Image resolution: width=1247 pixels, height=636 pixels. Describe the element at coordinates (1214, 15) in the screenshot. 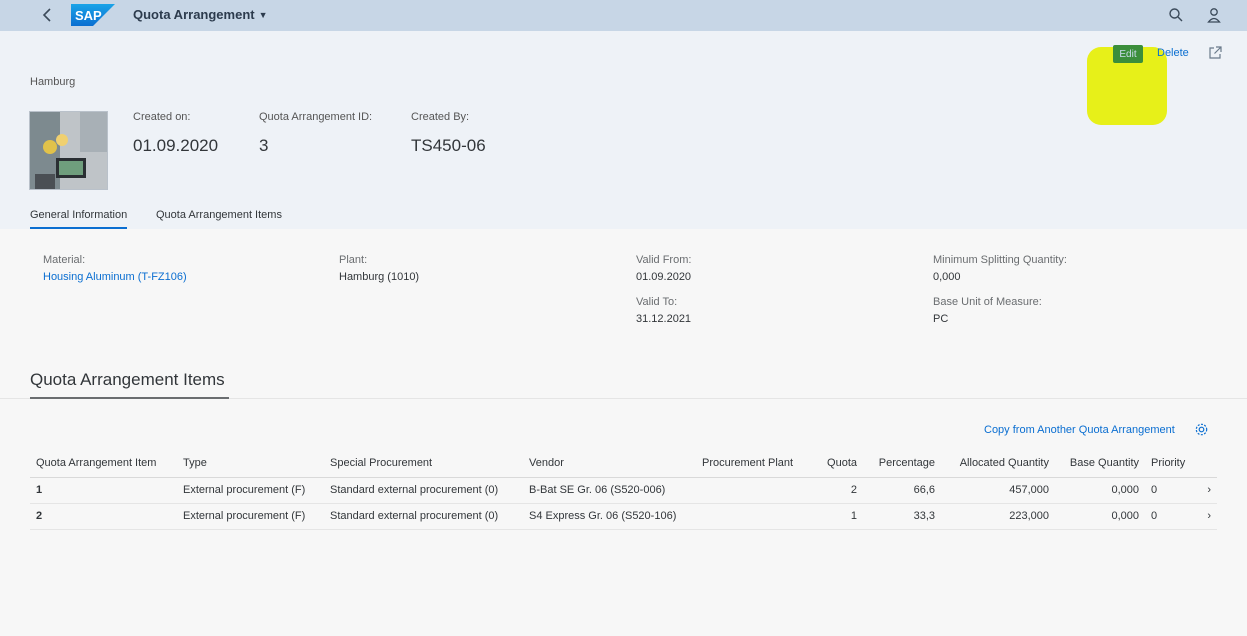

I see `user-icon` at that location.